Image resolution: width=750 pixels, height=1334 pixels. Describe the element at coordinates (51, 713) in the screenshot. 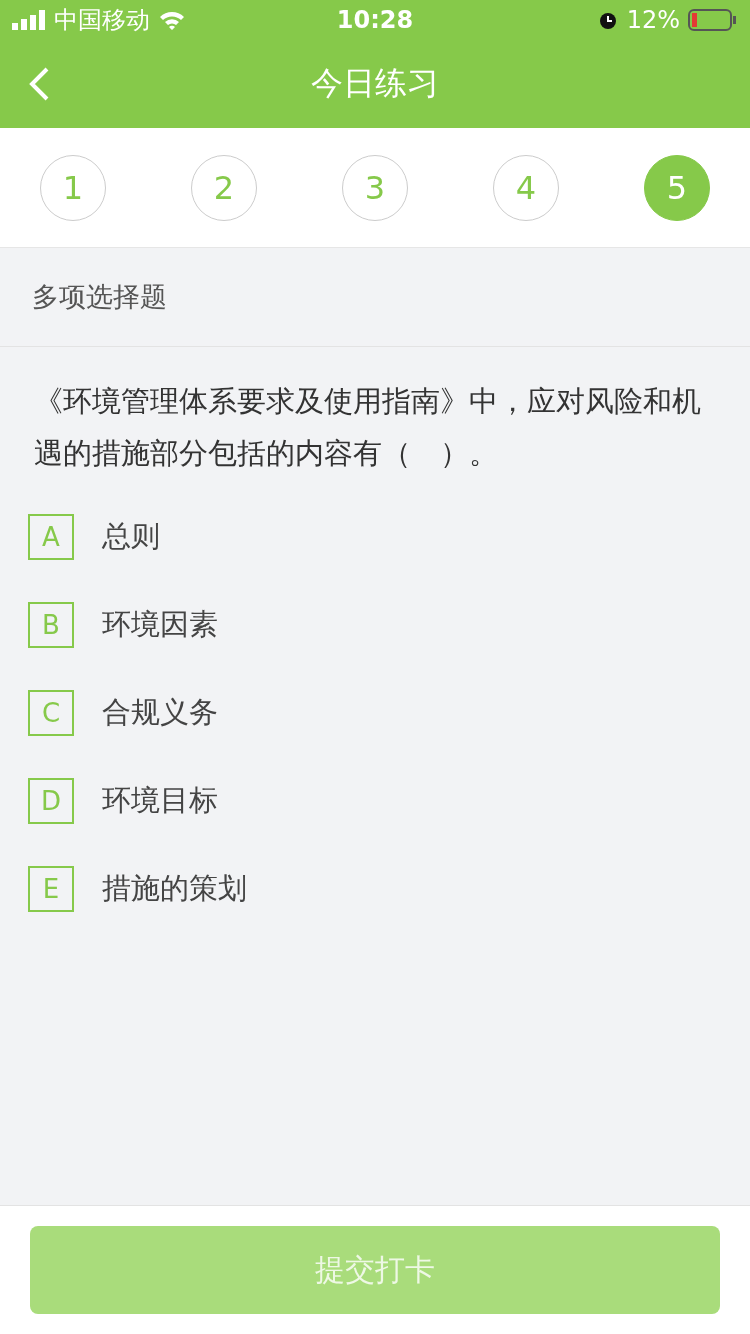

I see `option-checkbox: C` at that location.